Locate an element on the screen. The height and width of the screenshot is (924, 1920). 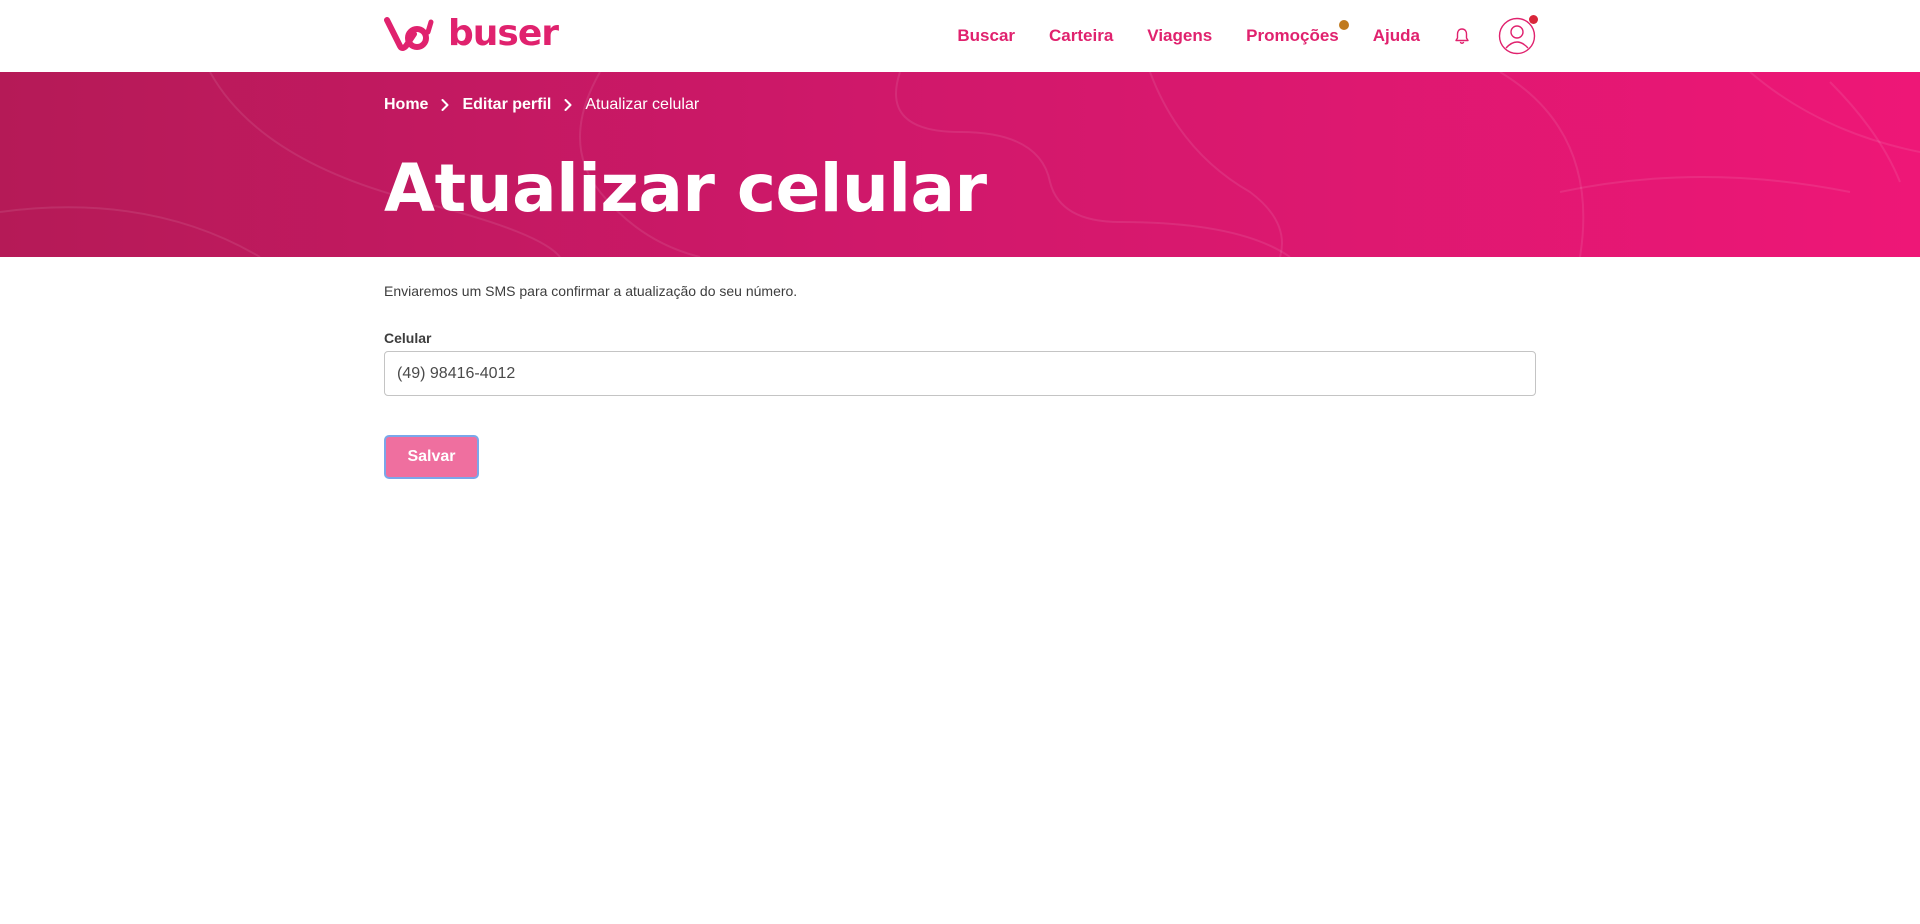
save-button: Salvar is located at coordinates (431, 457).